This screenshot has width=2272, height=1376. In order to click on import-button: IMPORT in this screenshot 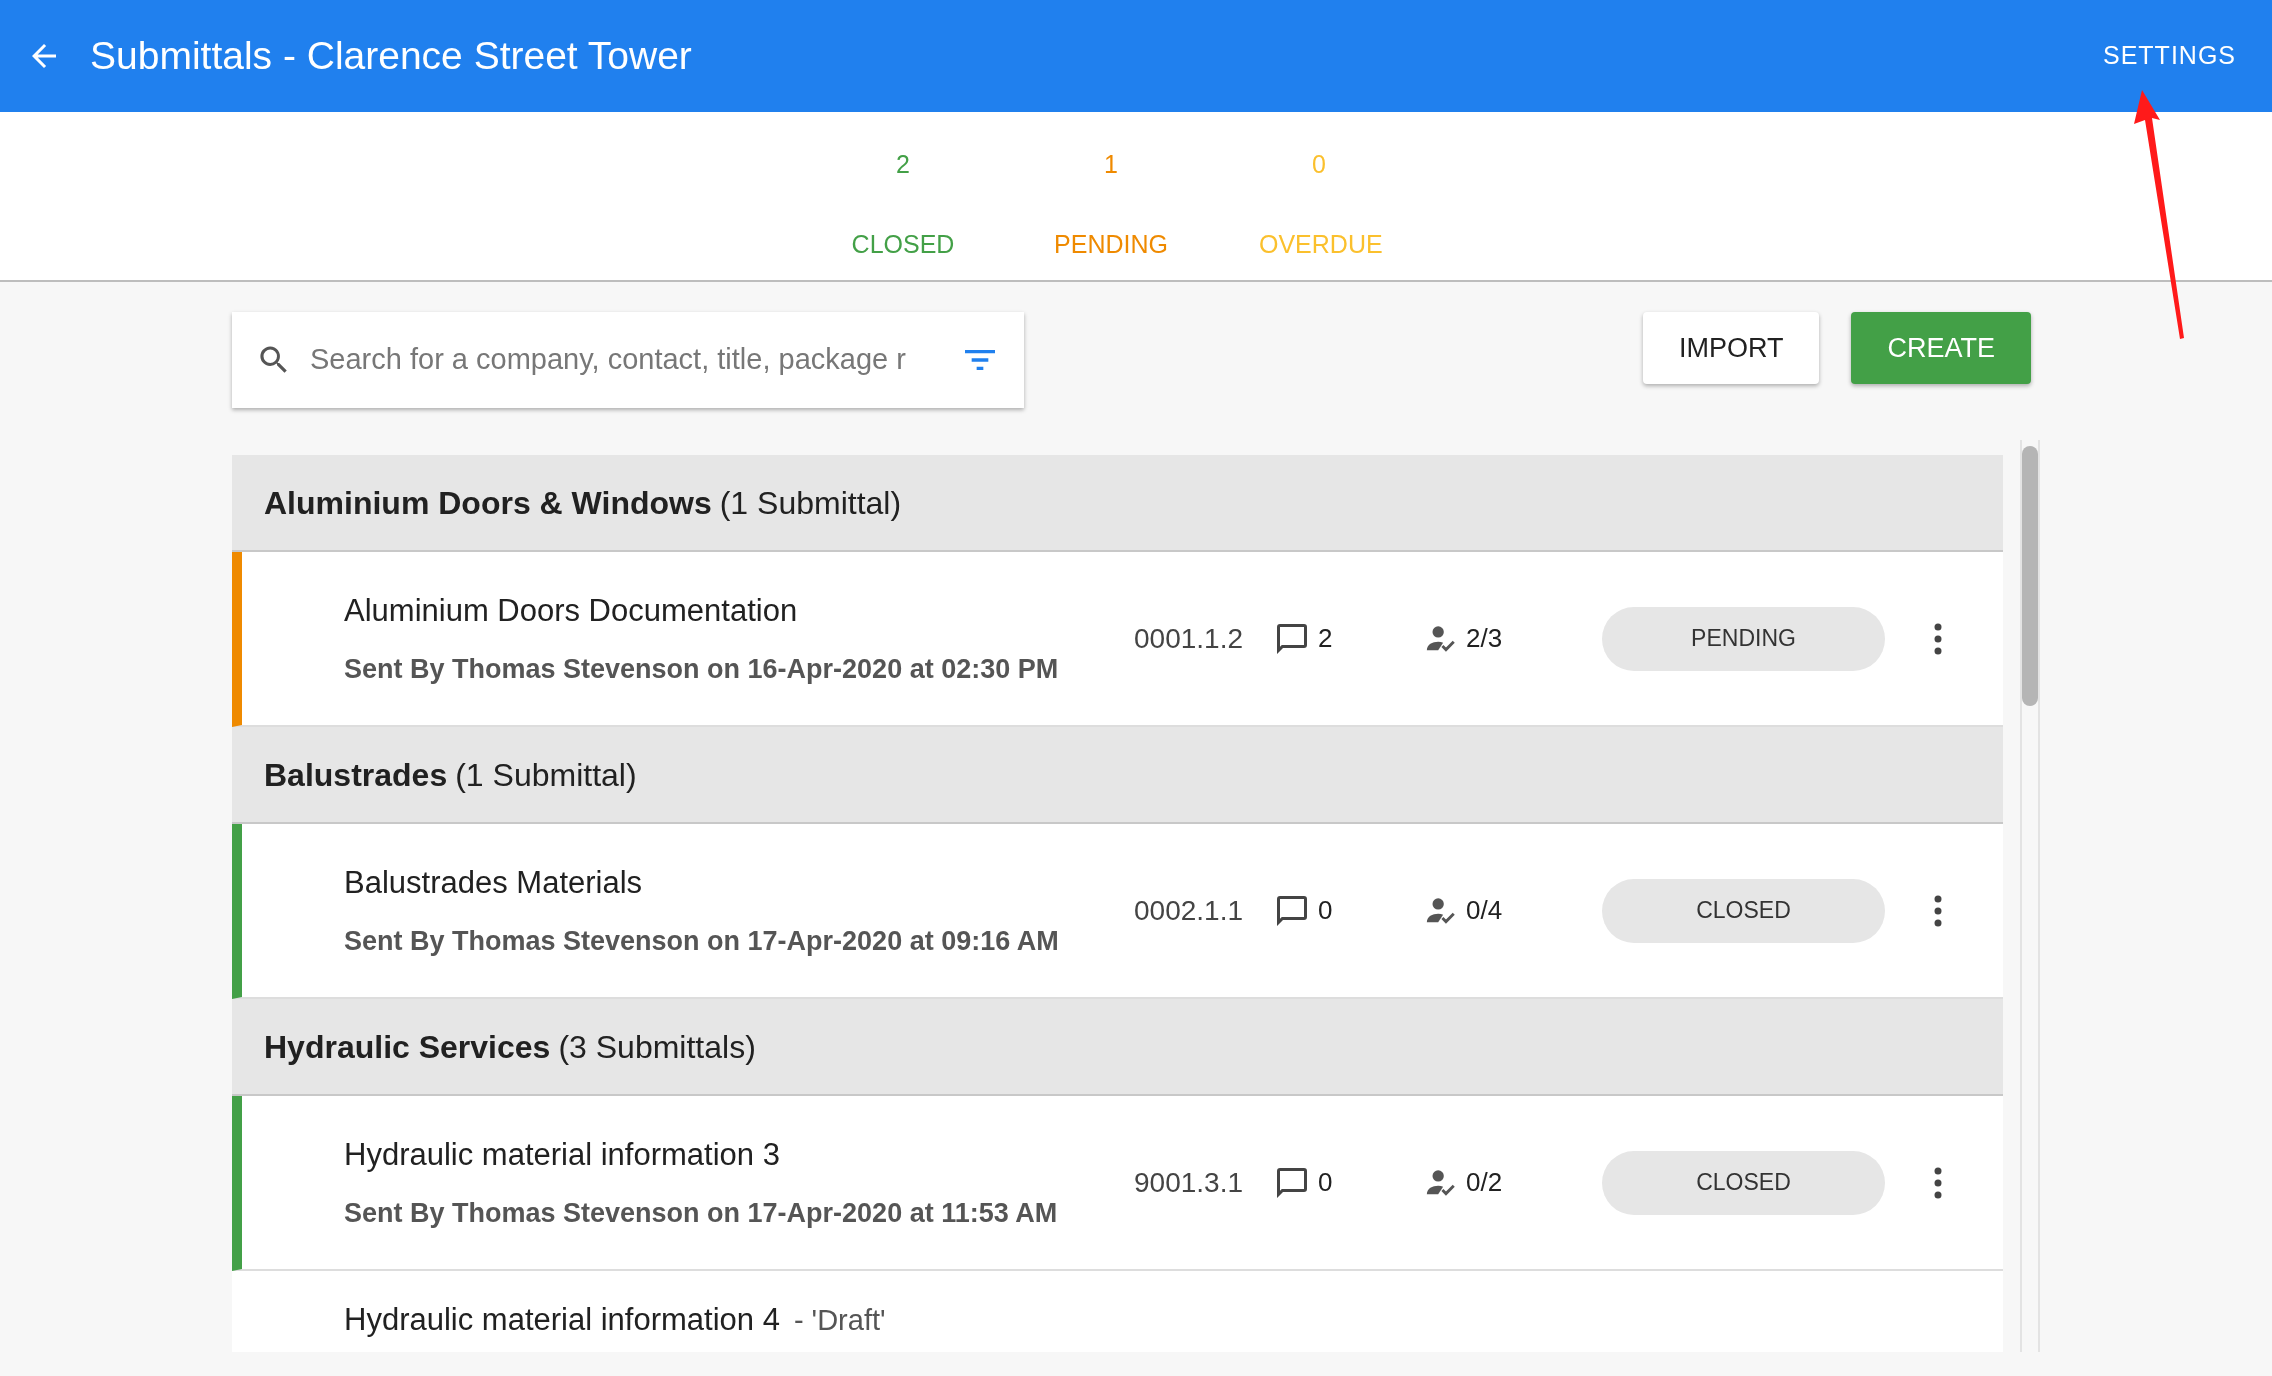, I will do `click(1731, 348)`.